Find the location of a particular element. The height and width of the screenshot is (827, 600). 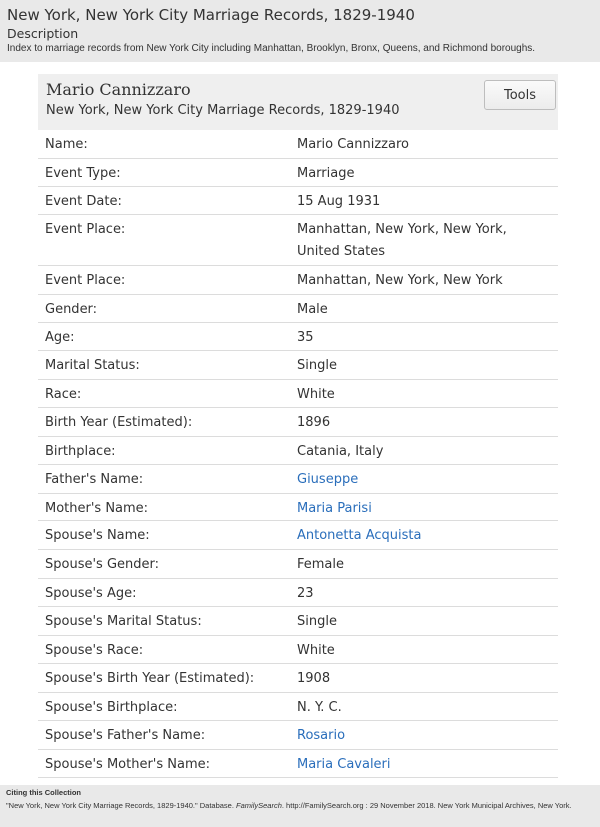

field-value: N. Y. C. is located at coordinates (319, 707).